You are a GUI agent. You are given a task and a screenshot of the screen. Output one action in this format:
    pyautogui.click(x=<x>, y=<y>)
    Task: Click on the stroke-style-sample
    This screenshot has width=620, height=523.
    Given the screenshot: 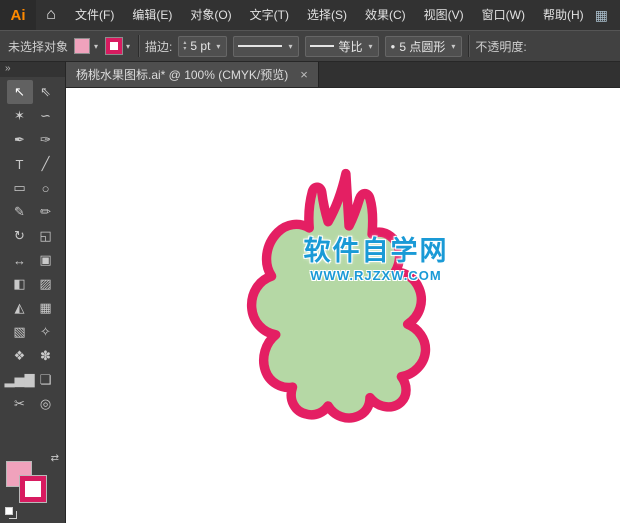 What is the action you would take?
    pyautogui.click(x=260, y=46)
    